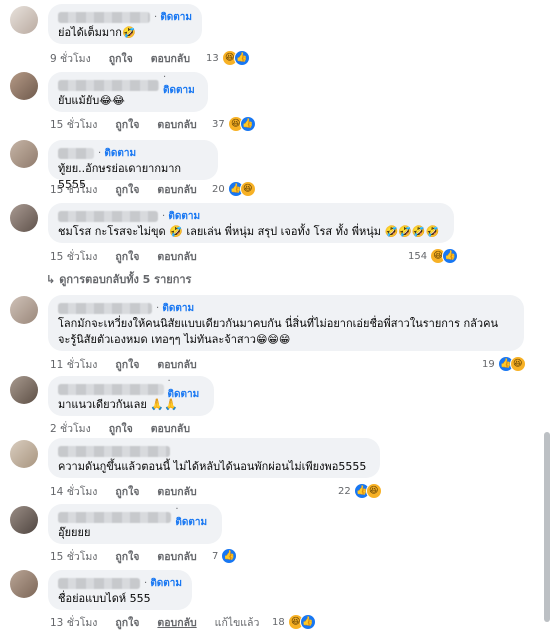 The height and width of the screenshot is (637, 552). What do you see at coordinates (488, 364) in the screenshot?
I see `reaction-count: 19` at bounding box center [488, 364].